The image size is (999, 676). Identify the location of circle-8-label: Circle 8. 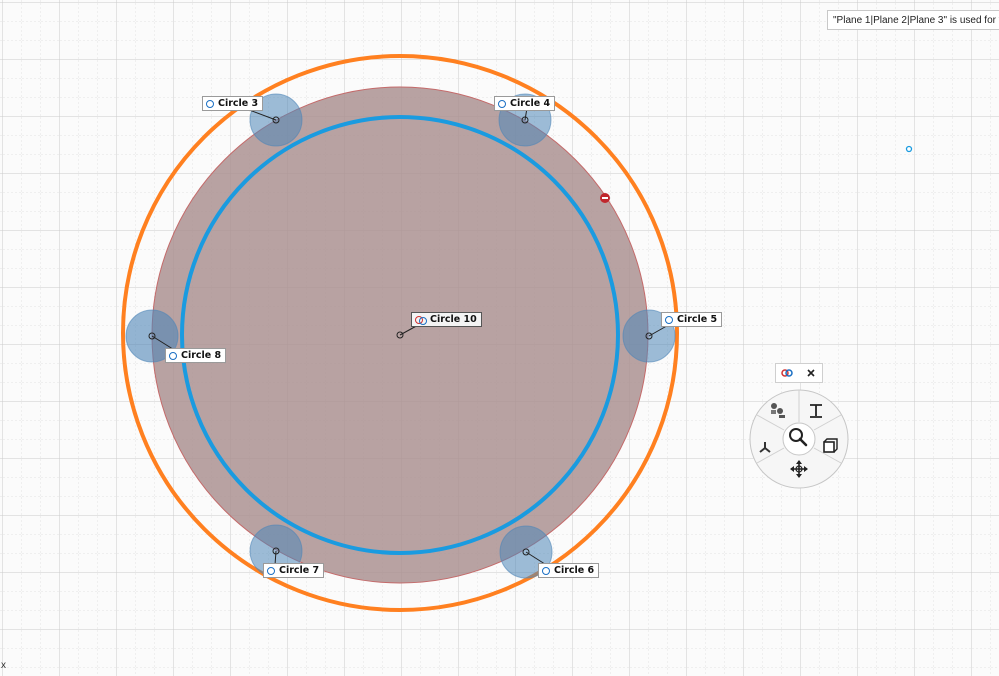
(196, 355).